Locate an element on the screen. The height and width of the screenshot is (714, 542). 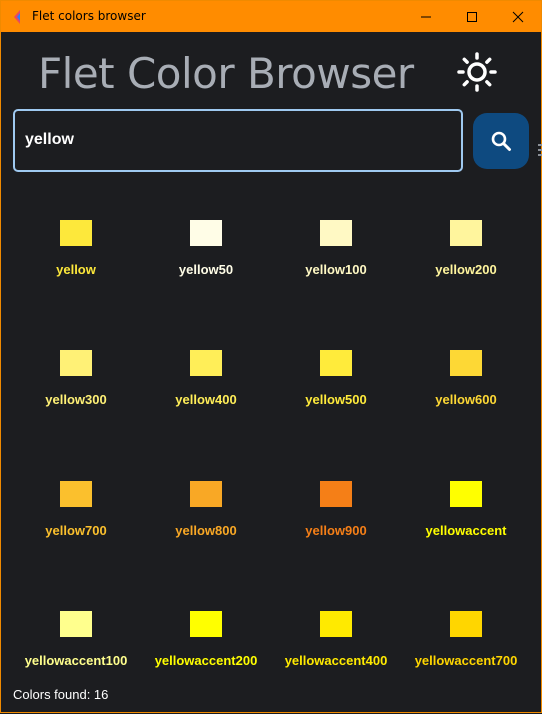
color-tile: yellow600 is located at coordinates (466, 395).